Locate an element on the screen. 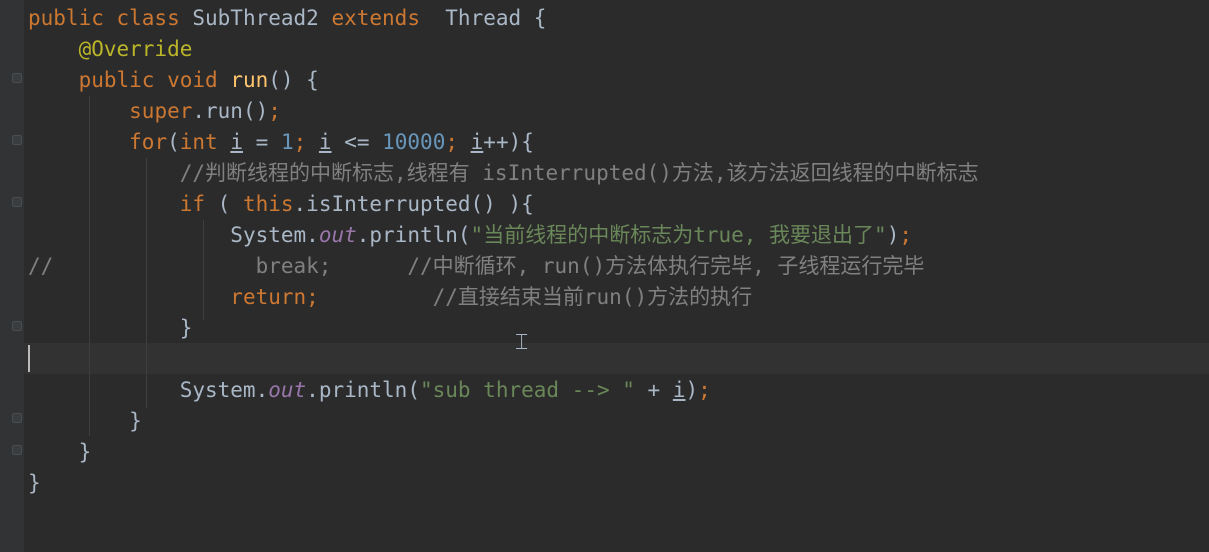 The width and height of the screenshot is (1209, 552). string-literal: "sub thread --> " is located at coordinates (527, 390).